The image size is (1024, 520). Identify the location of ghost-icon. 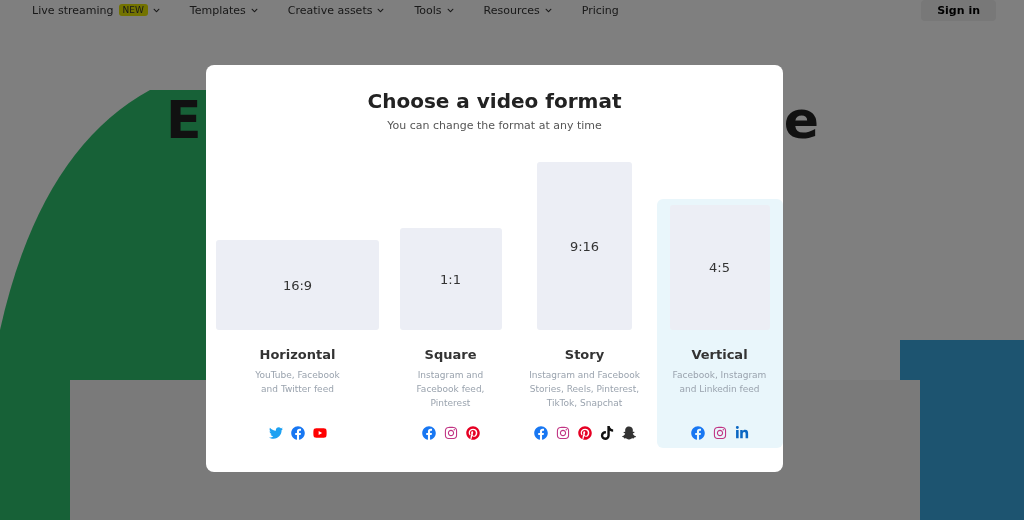
(628, 433).